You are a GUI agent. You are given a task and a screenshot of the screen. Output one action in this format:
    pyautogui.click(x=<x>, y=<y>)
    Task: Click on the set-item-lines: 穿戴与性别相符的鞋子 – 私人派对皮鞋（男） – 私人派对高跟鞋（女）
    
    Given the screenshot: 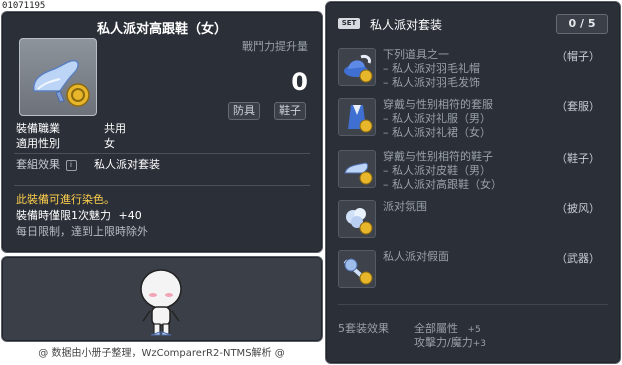 What is the action you would take?
    pyautogui.click(x=442, y=171)
    